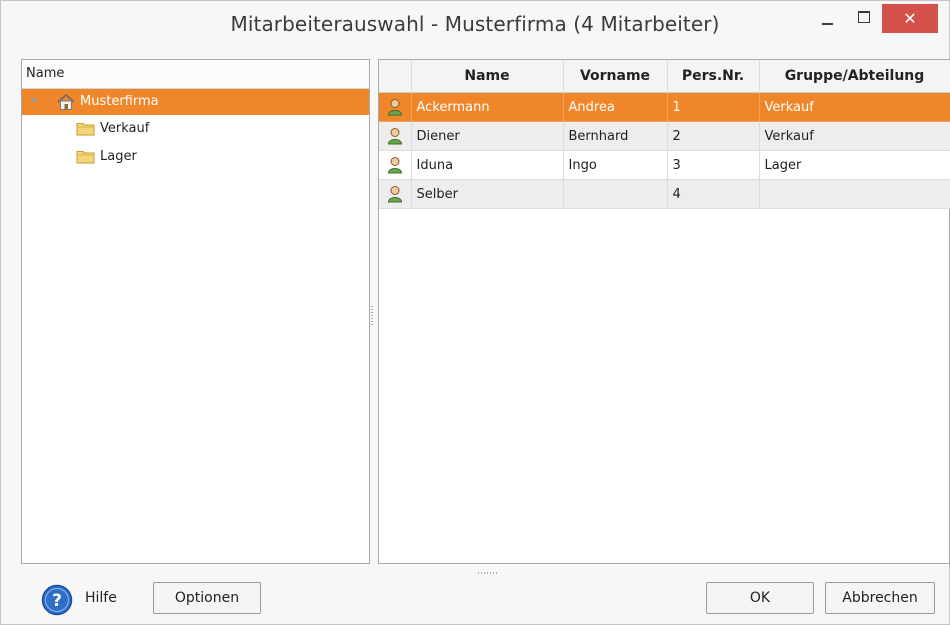 The image size is (950, 625). Describe the element at coordinates (101, 598) in the screenshot. I see `help-link: Hilfe` at that location.